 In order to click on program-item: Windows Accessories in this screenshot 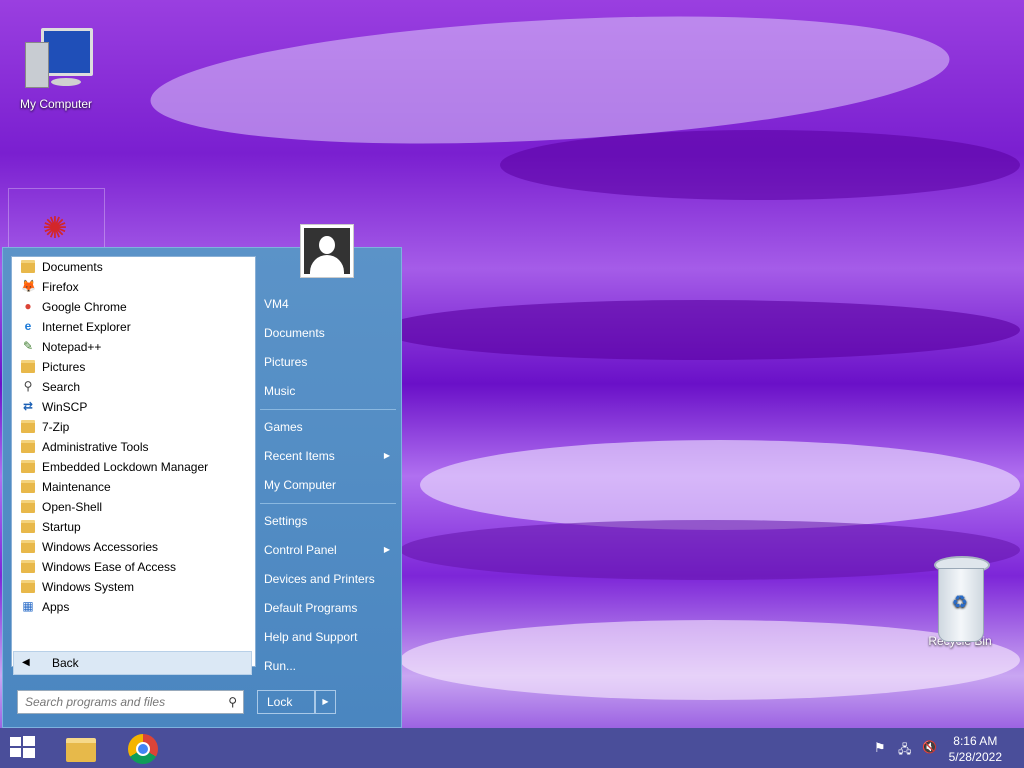, I will do `click(133, 547)`.